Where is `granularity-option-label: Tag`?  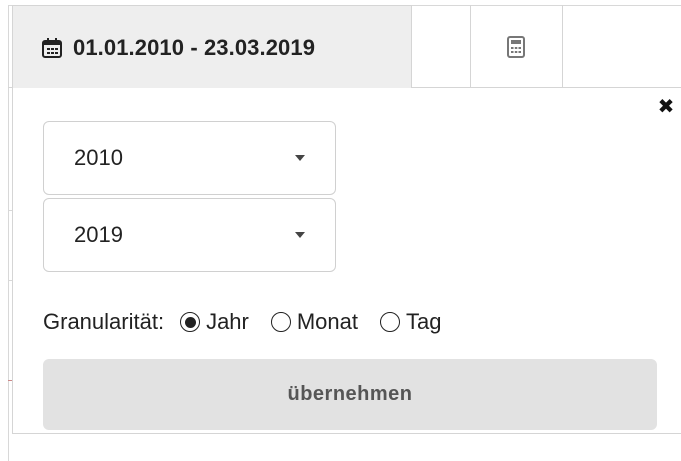 granularity-option-label: Tag is located at coordinates (424, 321).